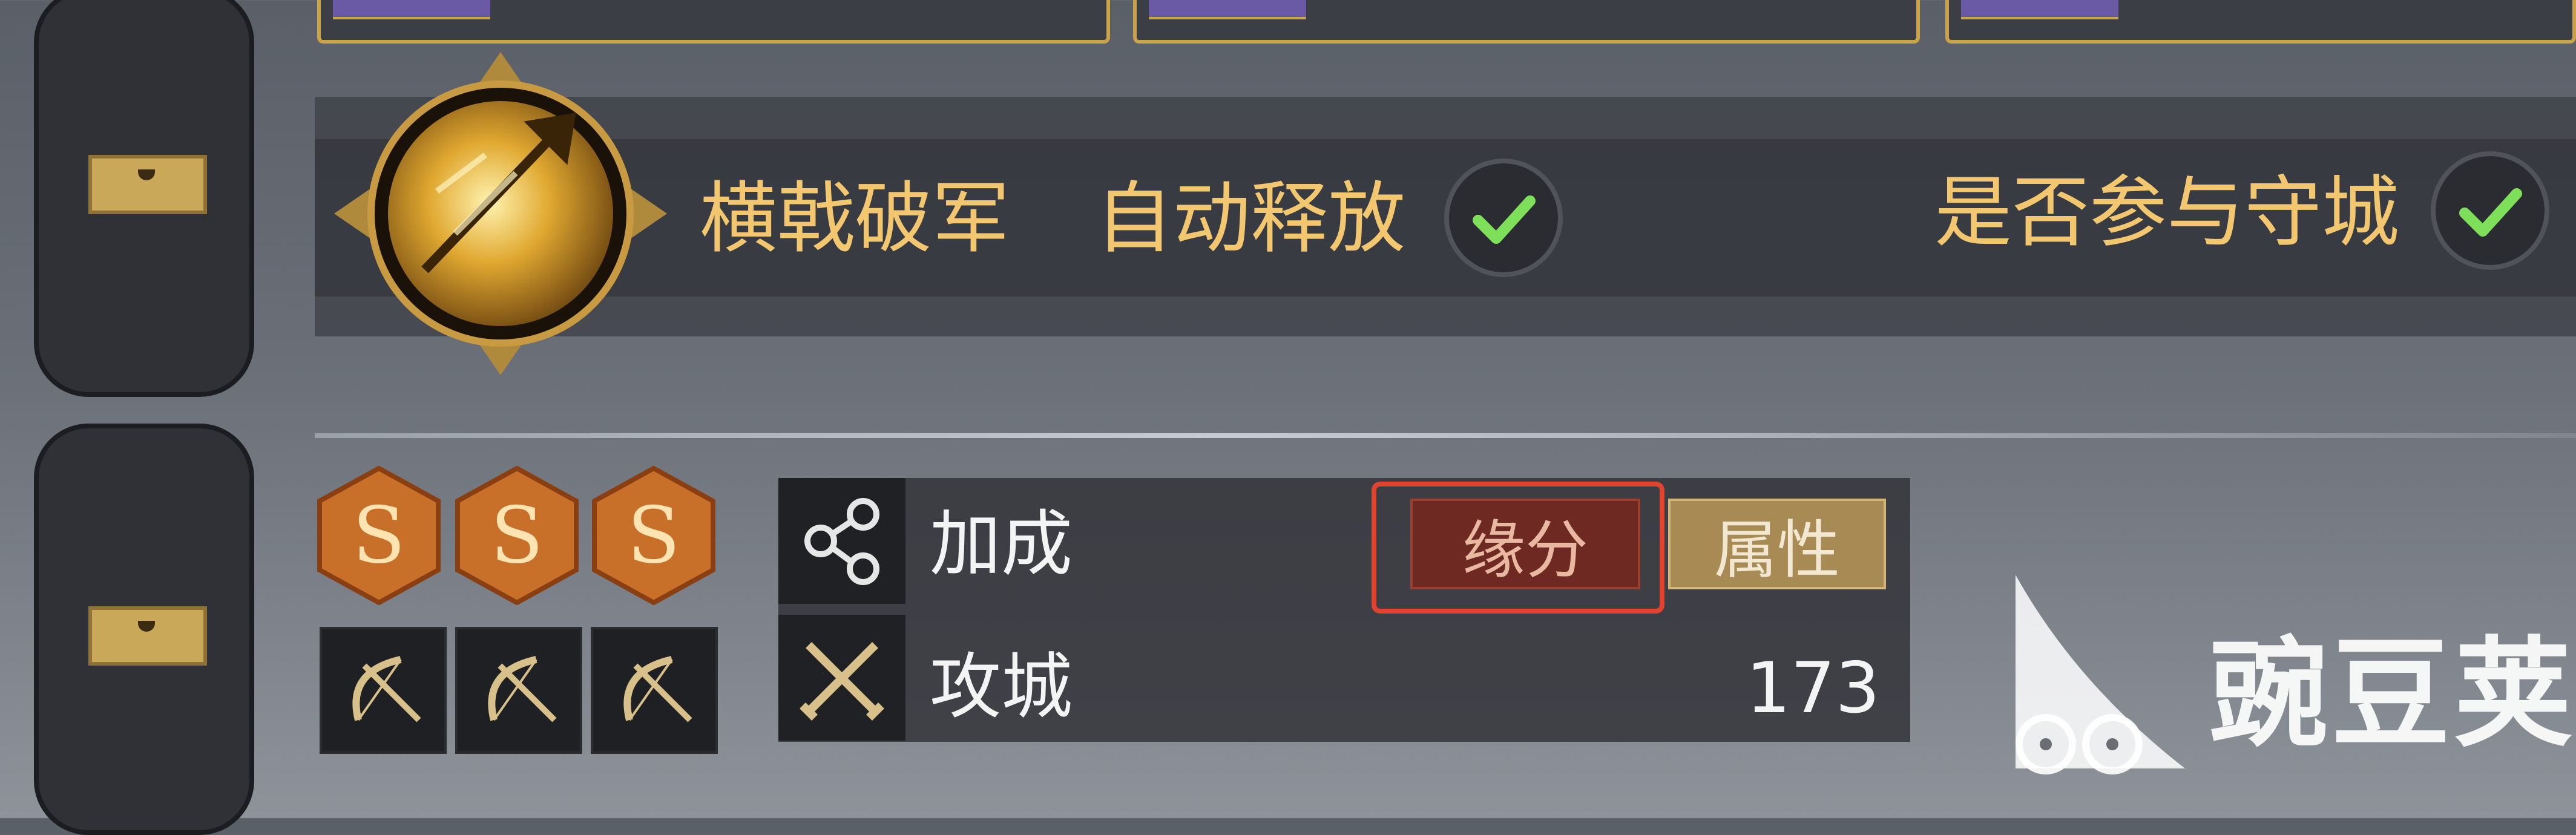  What do you see at coordinates (2167, 213) in the screenshot?
I see `defend-city-label: 是否参与守城` at bounding box center [2167, 213].